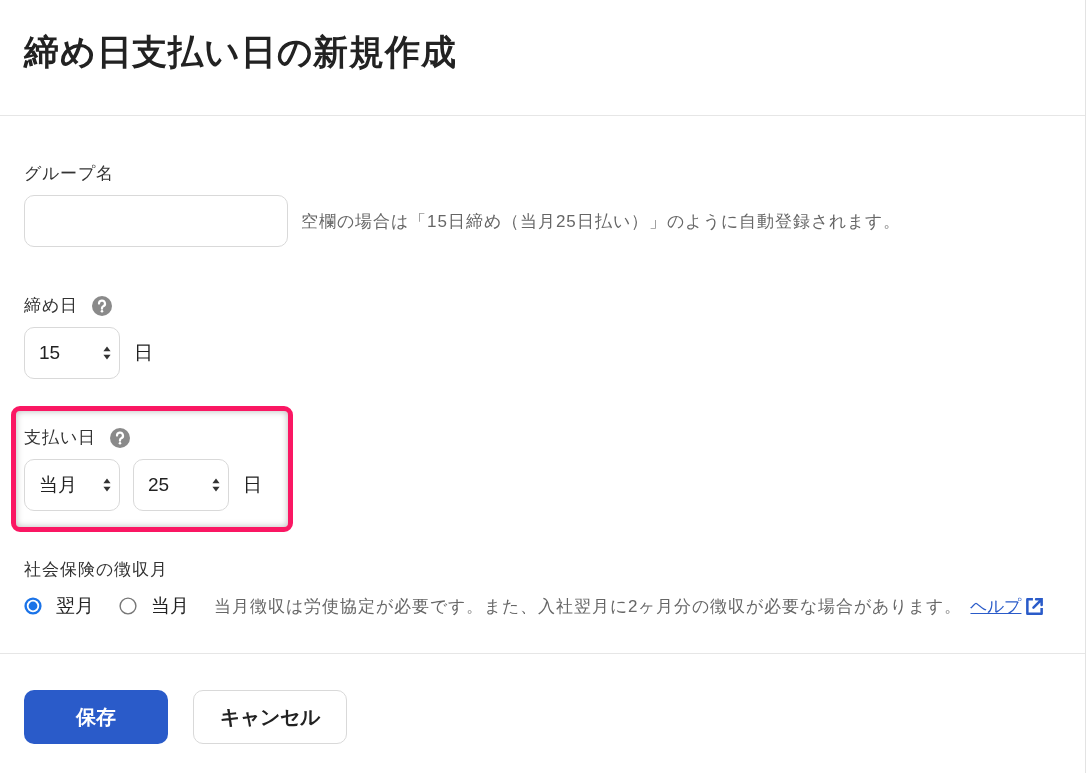 Image resolution: width=1086 pixels, height=773 pixels. What do you see at coordinates (1008, 606) in the screenshot?
I see `help-link: ヘルプ` at bounding box center [1008, 606].